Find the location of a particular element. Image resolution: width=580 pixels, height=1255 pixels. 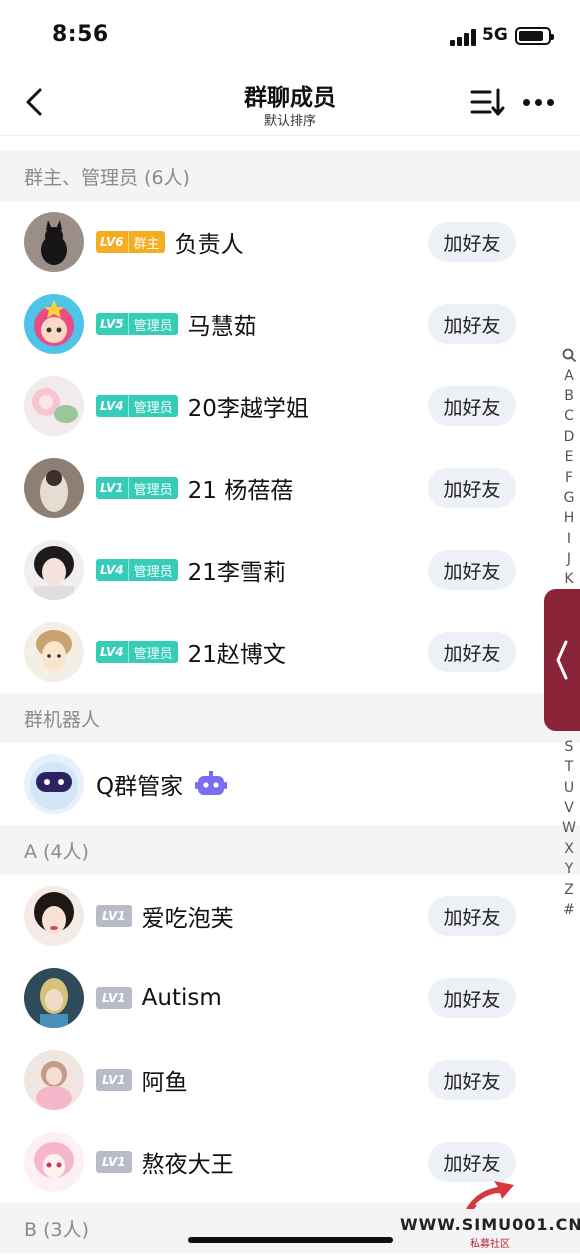

index-letter: B is located at coordinates (569, 396).